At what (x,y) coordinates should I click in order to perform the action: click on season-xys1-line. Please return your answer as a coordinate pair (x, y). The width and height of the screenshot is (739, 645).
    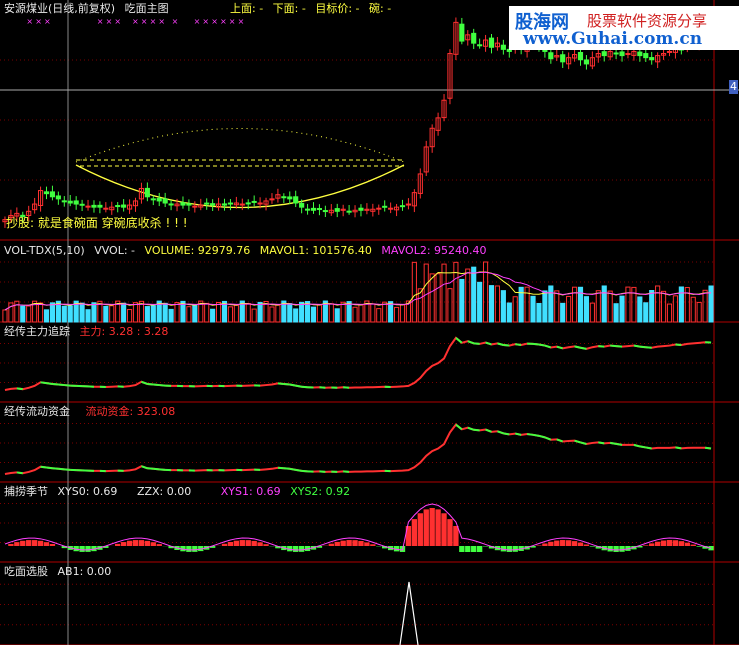
    Looking at the image, I should click on (358, 527).